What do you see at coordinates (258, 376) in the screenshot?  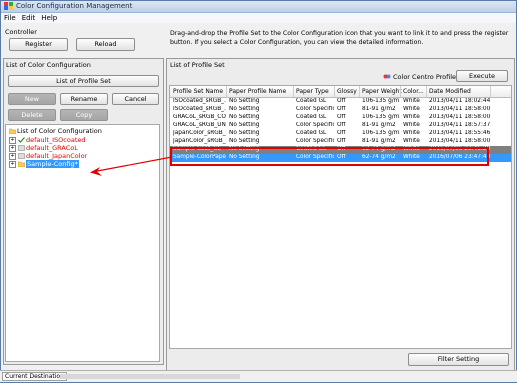 I see `status-bar: Current Destination` at bounding box center [258, 376].